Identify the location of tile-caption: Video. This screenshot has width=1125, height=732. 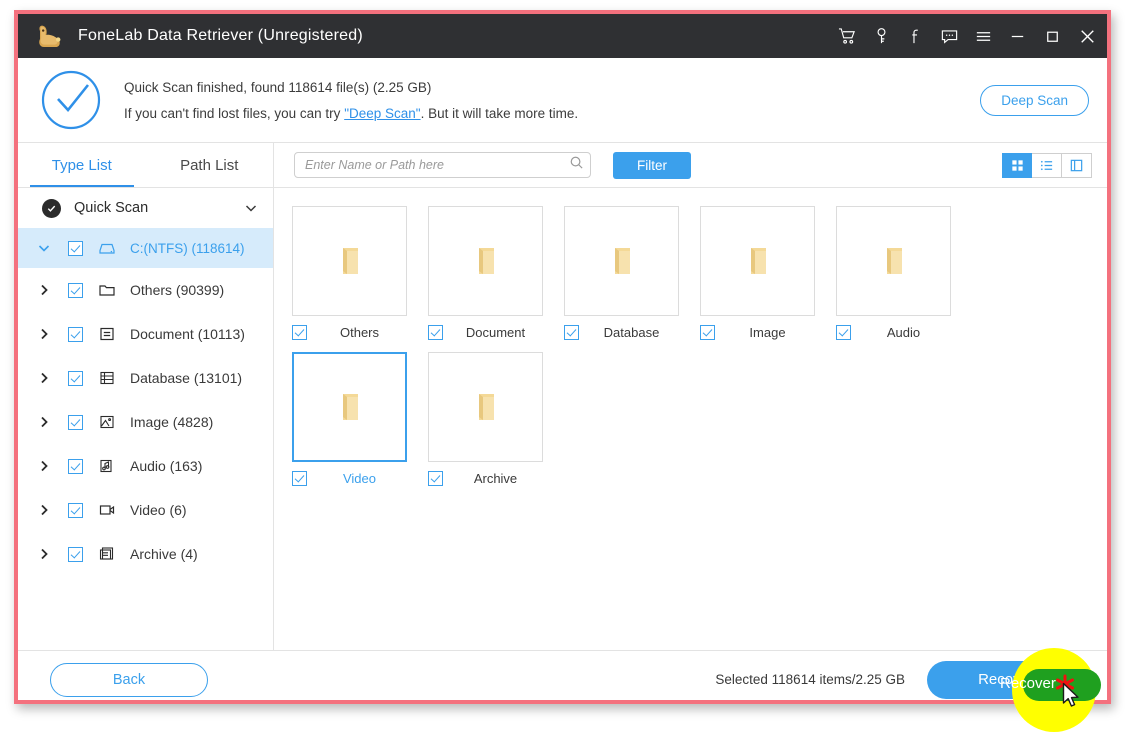
(360, 478).